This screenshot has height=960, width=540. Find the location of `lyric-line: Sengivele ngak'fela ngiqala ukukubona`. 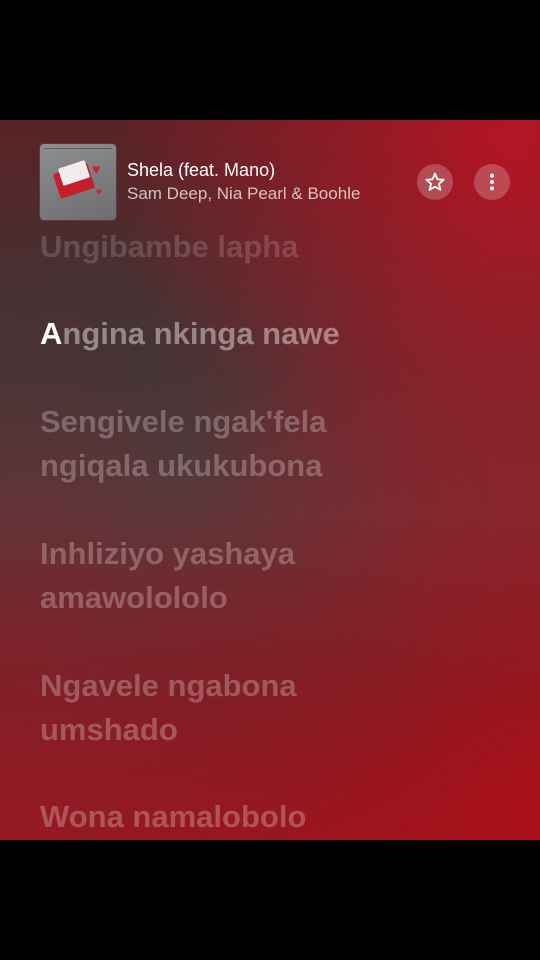

lyric-line: Sengivele ngak'fela ngiqala ukukubona is located at coordinates (183, 444).